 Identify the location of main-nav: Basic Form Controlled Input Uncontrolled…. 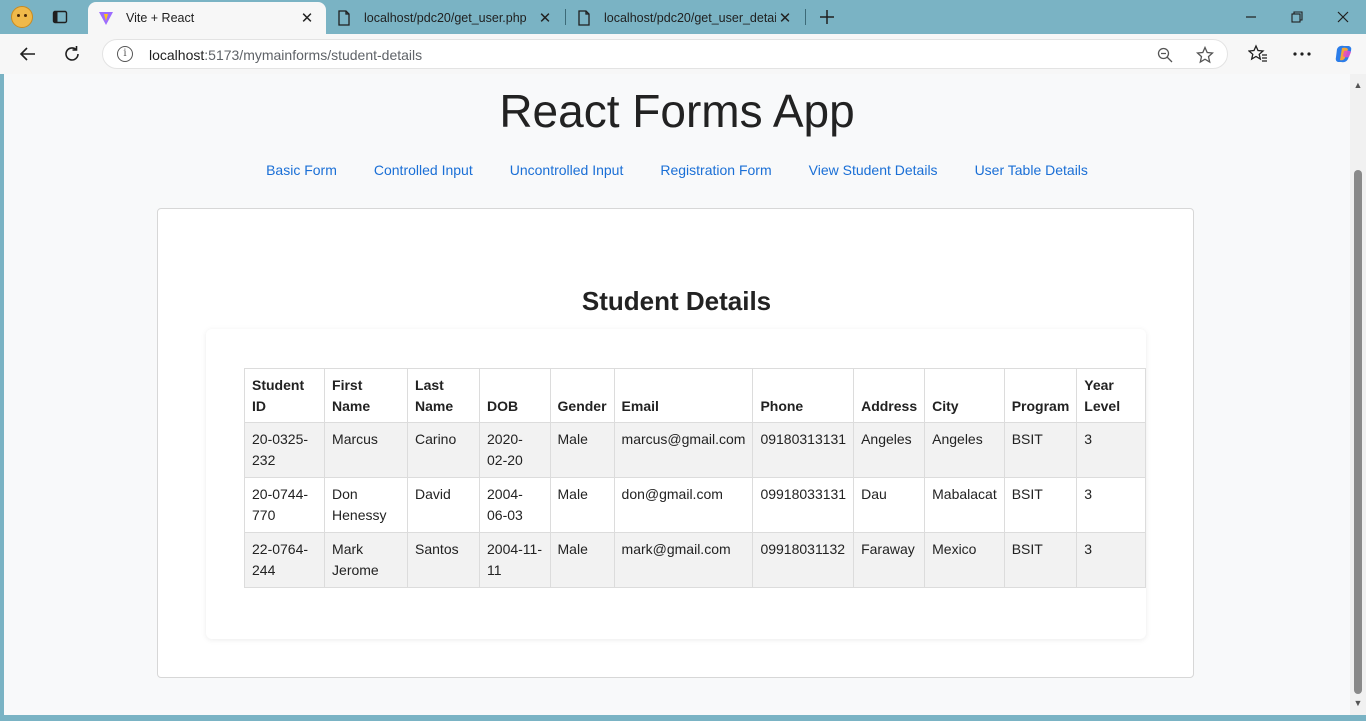
(677, 170).